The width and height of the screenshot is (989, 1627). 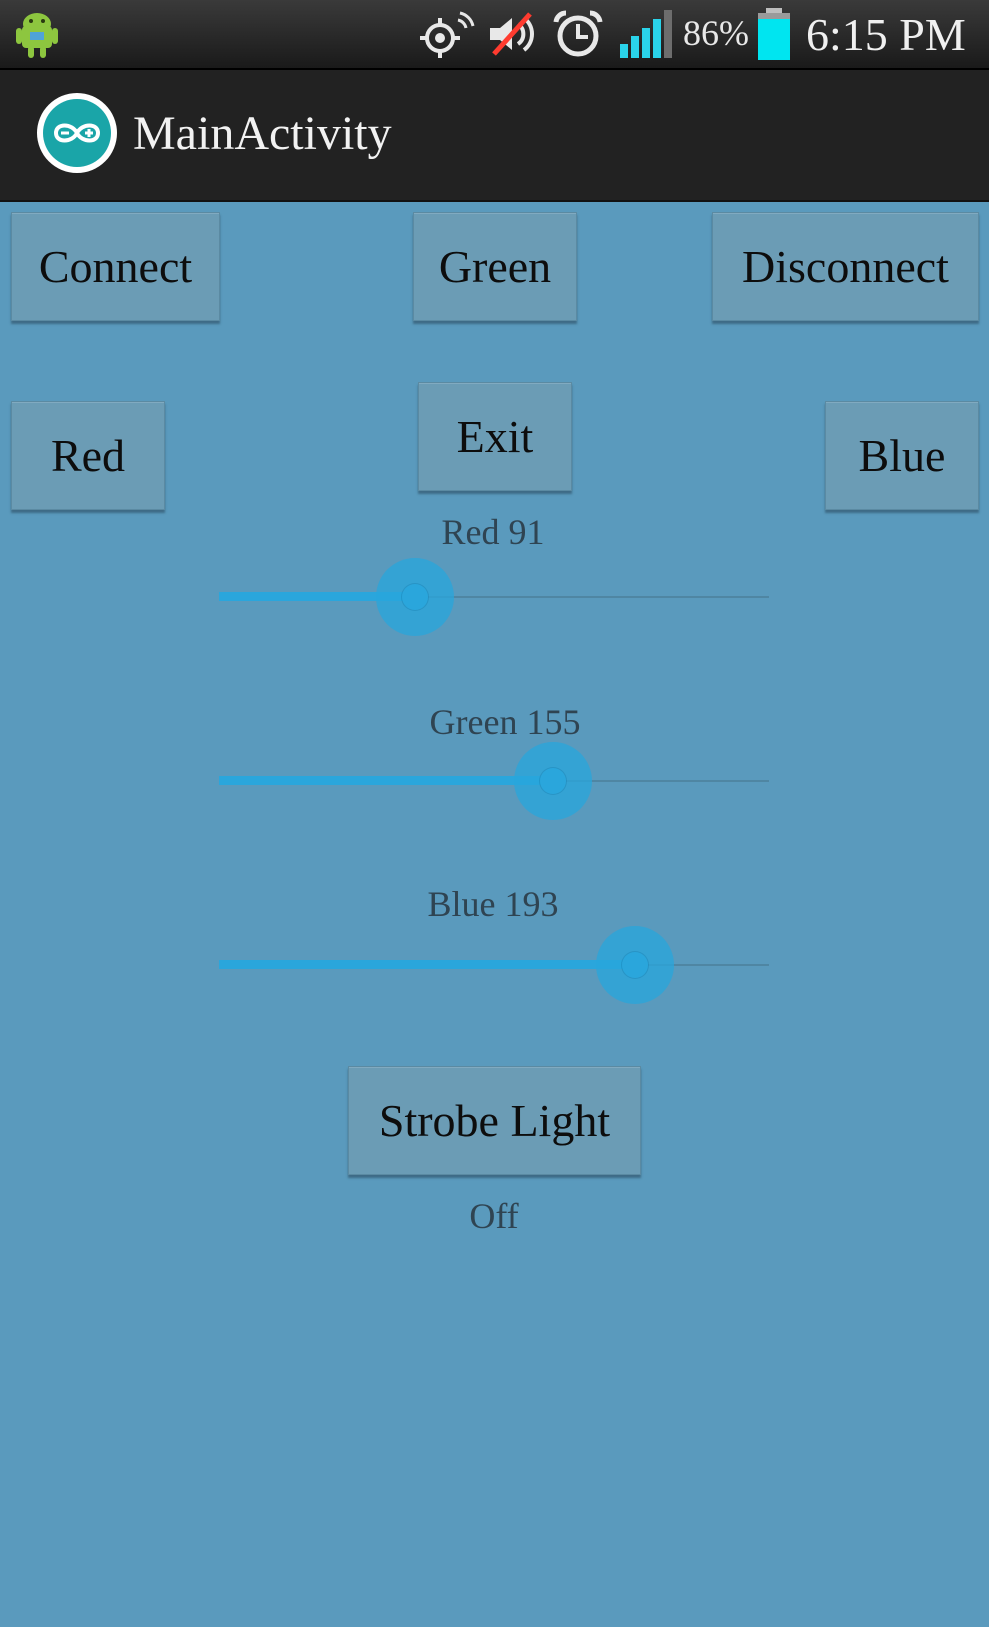 What do you see at coordinates (494, 597) in the screenshot?
I see `red-seekbar` at bounding box center [494, 597].